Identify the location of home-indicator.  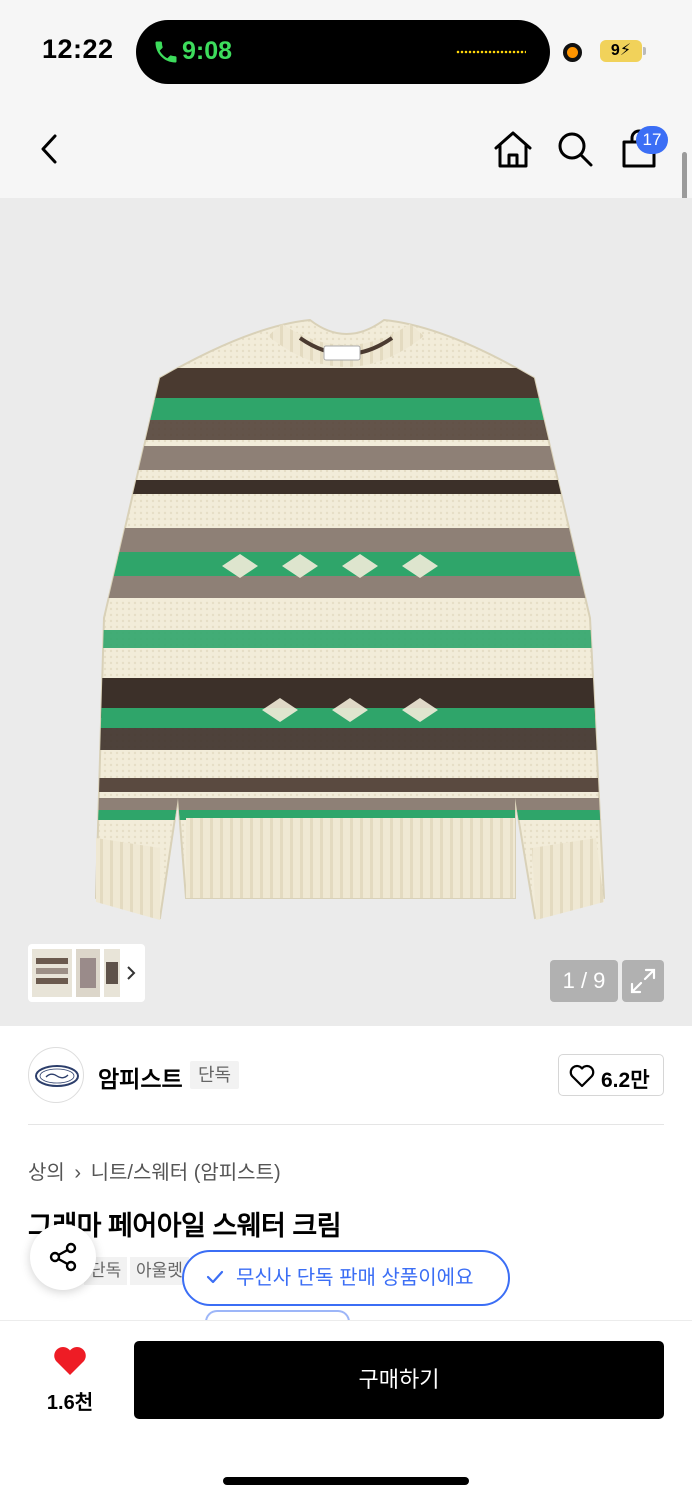
(346, 1481).